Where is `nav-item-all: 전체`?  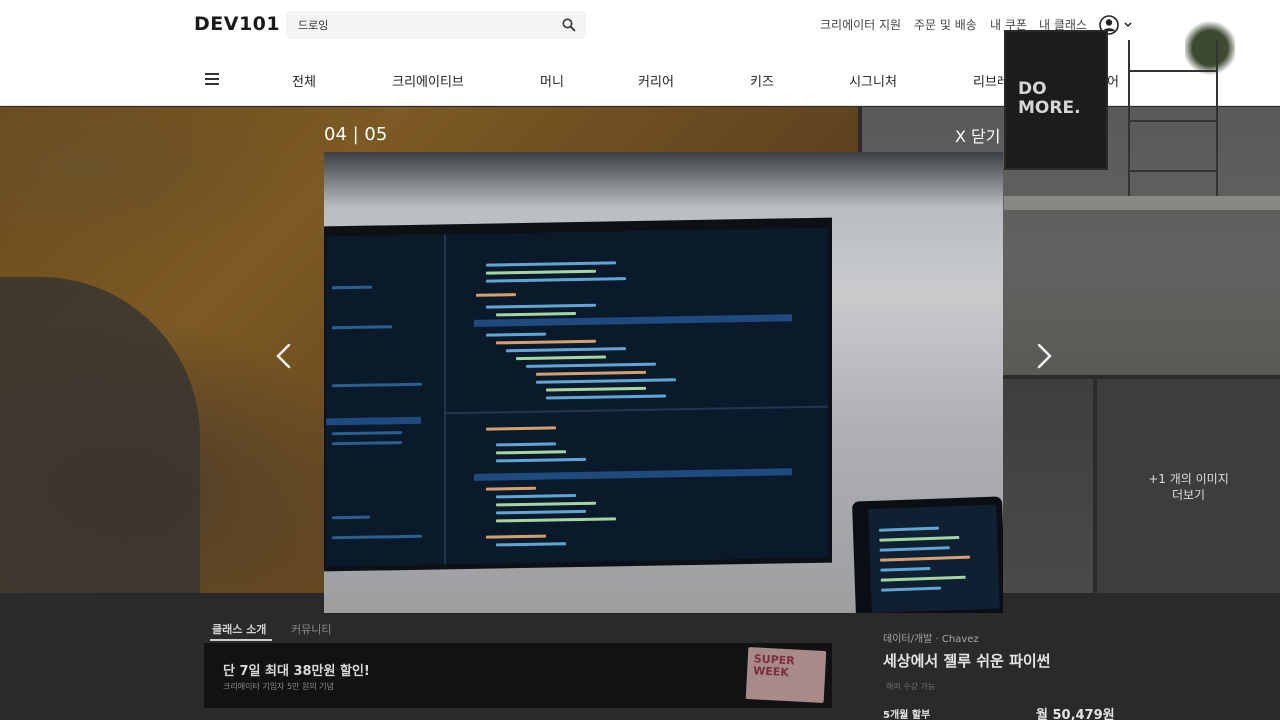
nav-item-all: 전체 is located at coordinates (304, 80).